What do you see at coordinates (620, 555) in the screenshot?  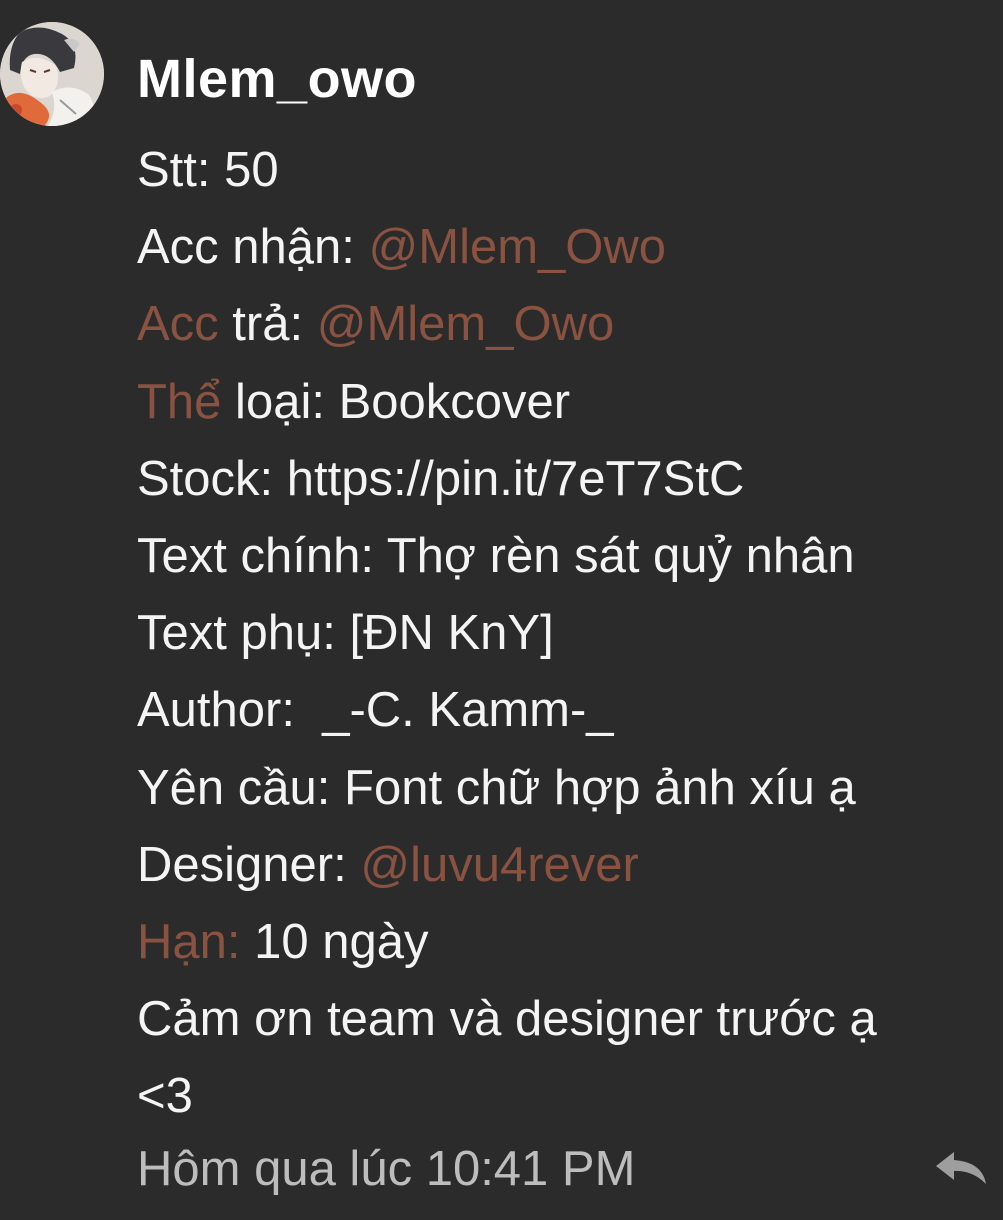 I see `text-chinh-value: Thợ rèn sát quỷ nhân` at bounding box center [620, 555].